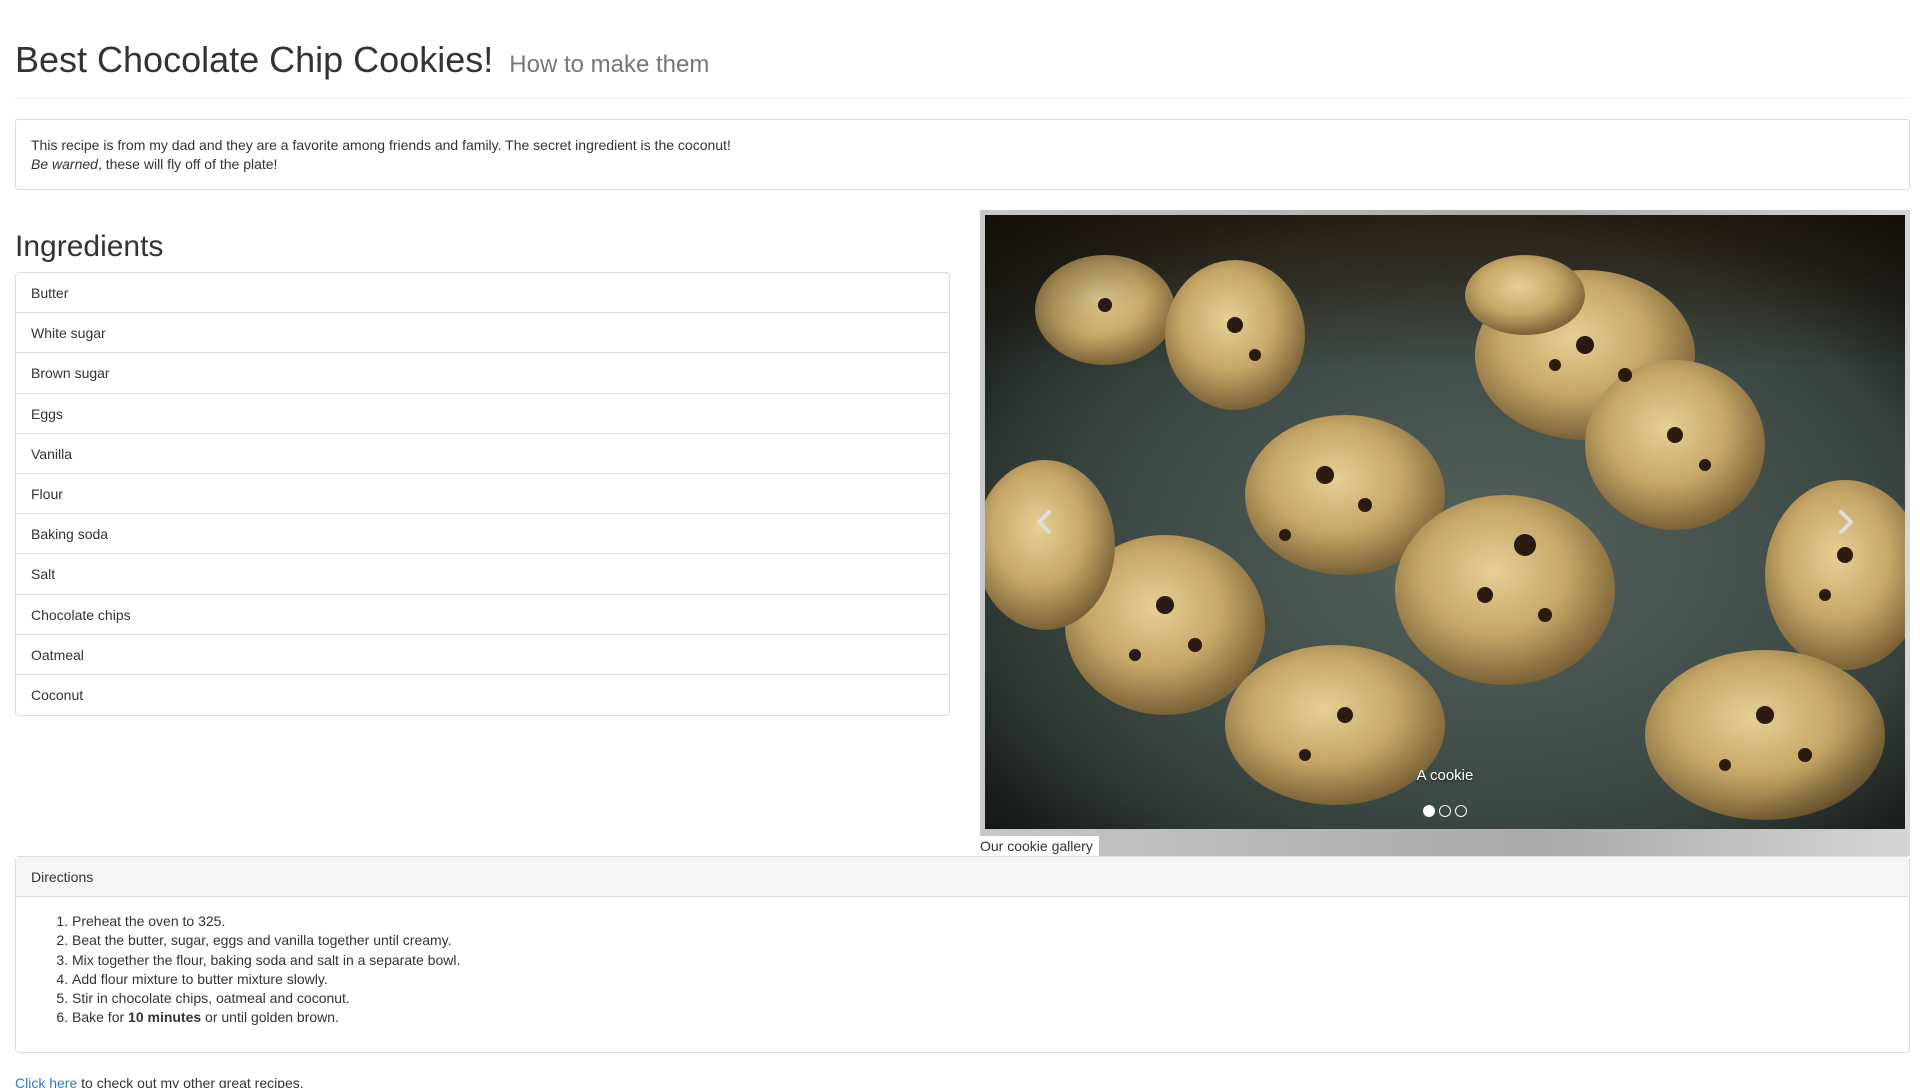 The image size is (1920, 1088). Describe the element at coordinates (64, 164) in the screenshot. I see `intro-warning-emphasis: Be warned` at that location.